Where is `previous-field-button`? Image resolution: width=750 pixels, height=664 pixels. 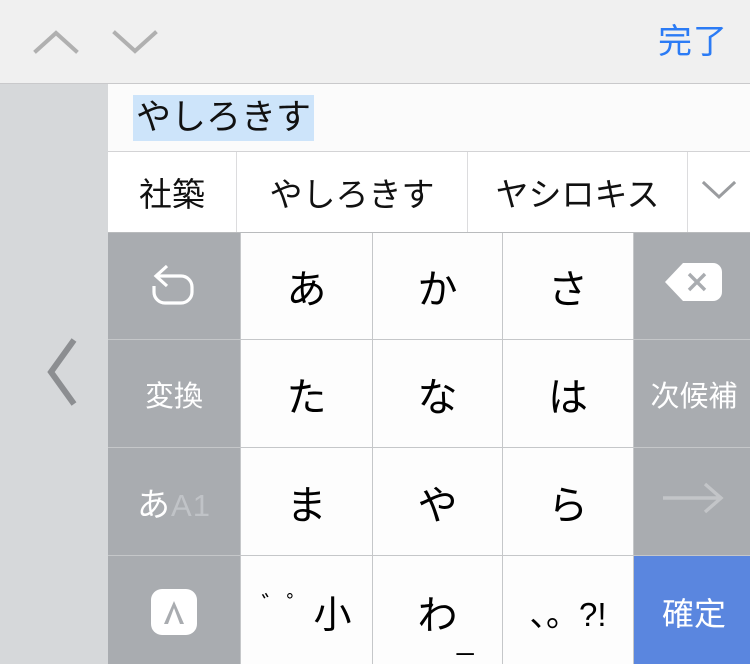 previous-field-button is located at coordinates (56, 42).